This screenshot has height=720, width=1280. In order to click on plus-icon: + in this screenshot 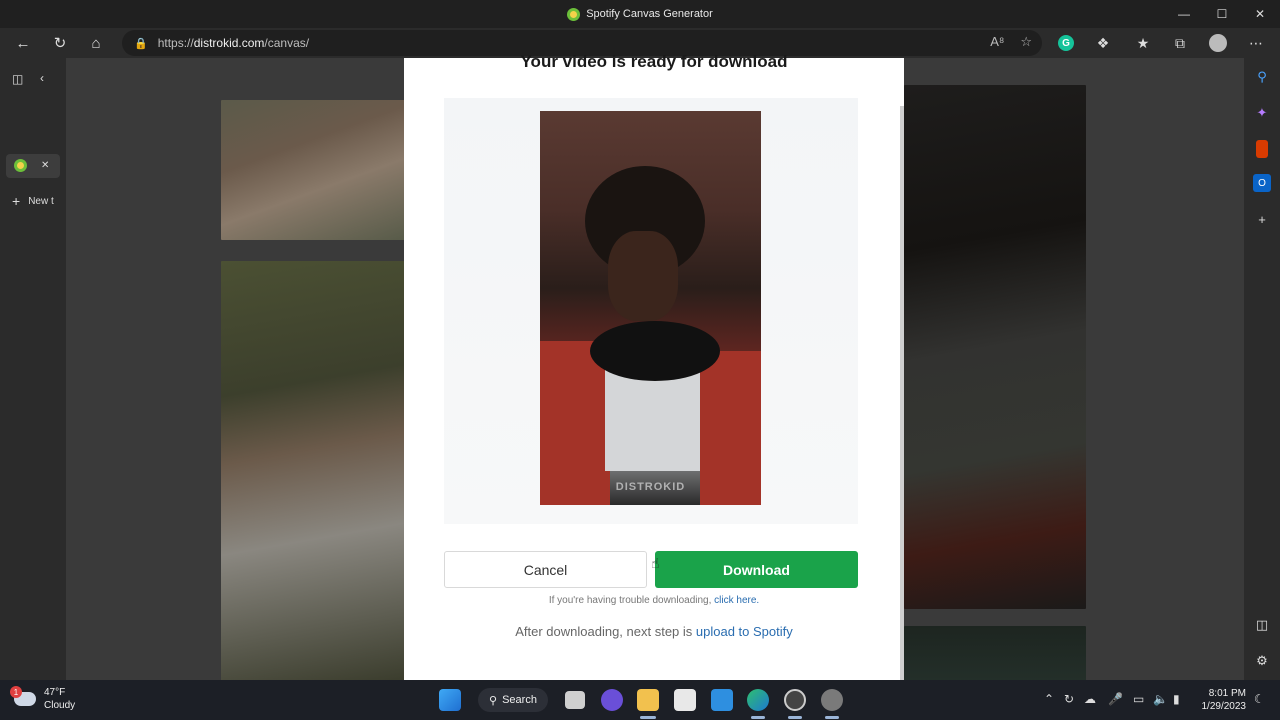, I will do `click(16, 201)`.